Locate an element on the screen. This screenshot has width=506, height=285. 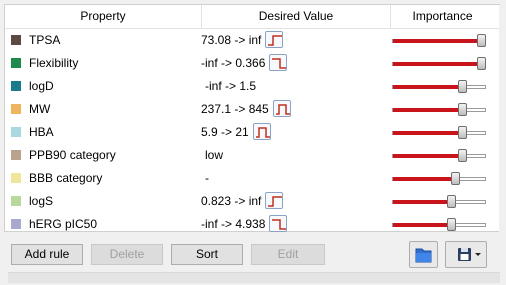
desired-value: 73.08 -> inf is located at coordinates (231, 40).